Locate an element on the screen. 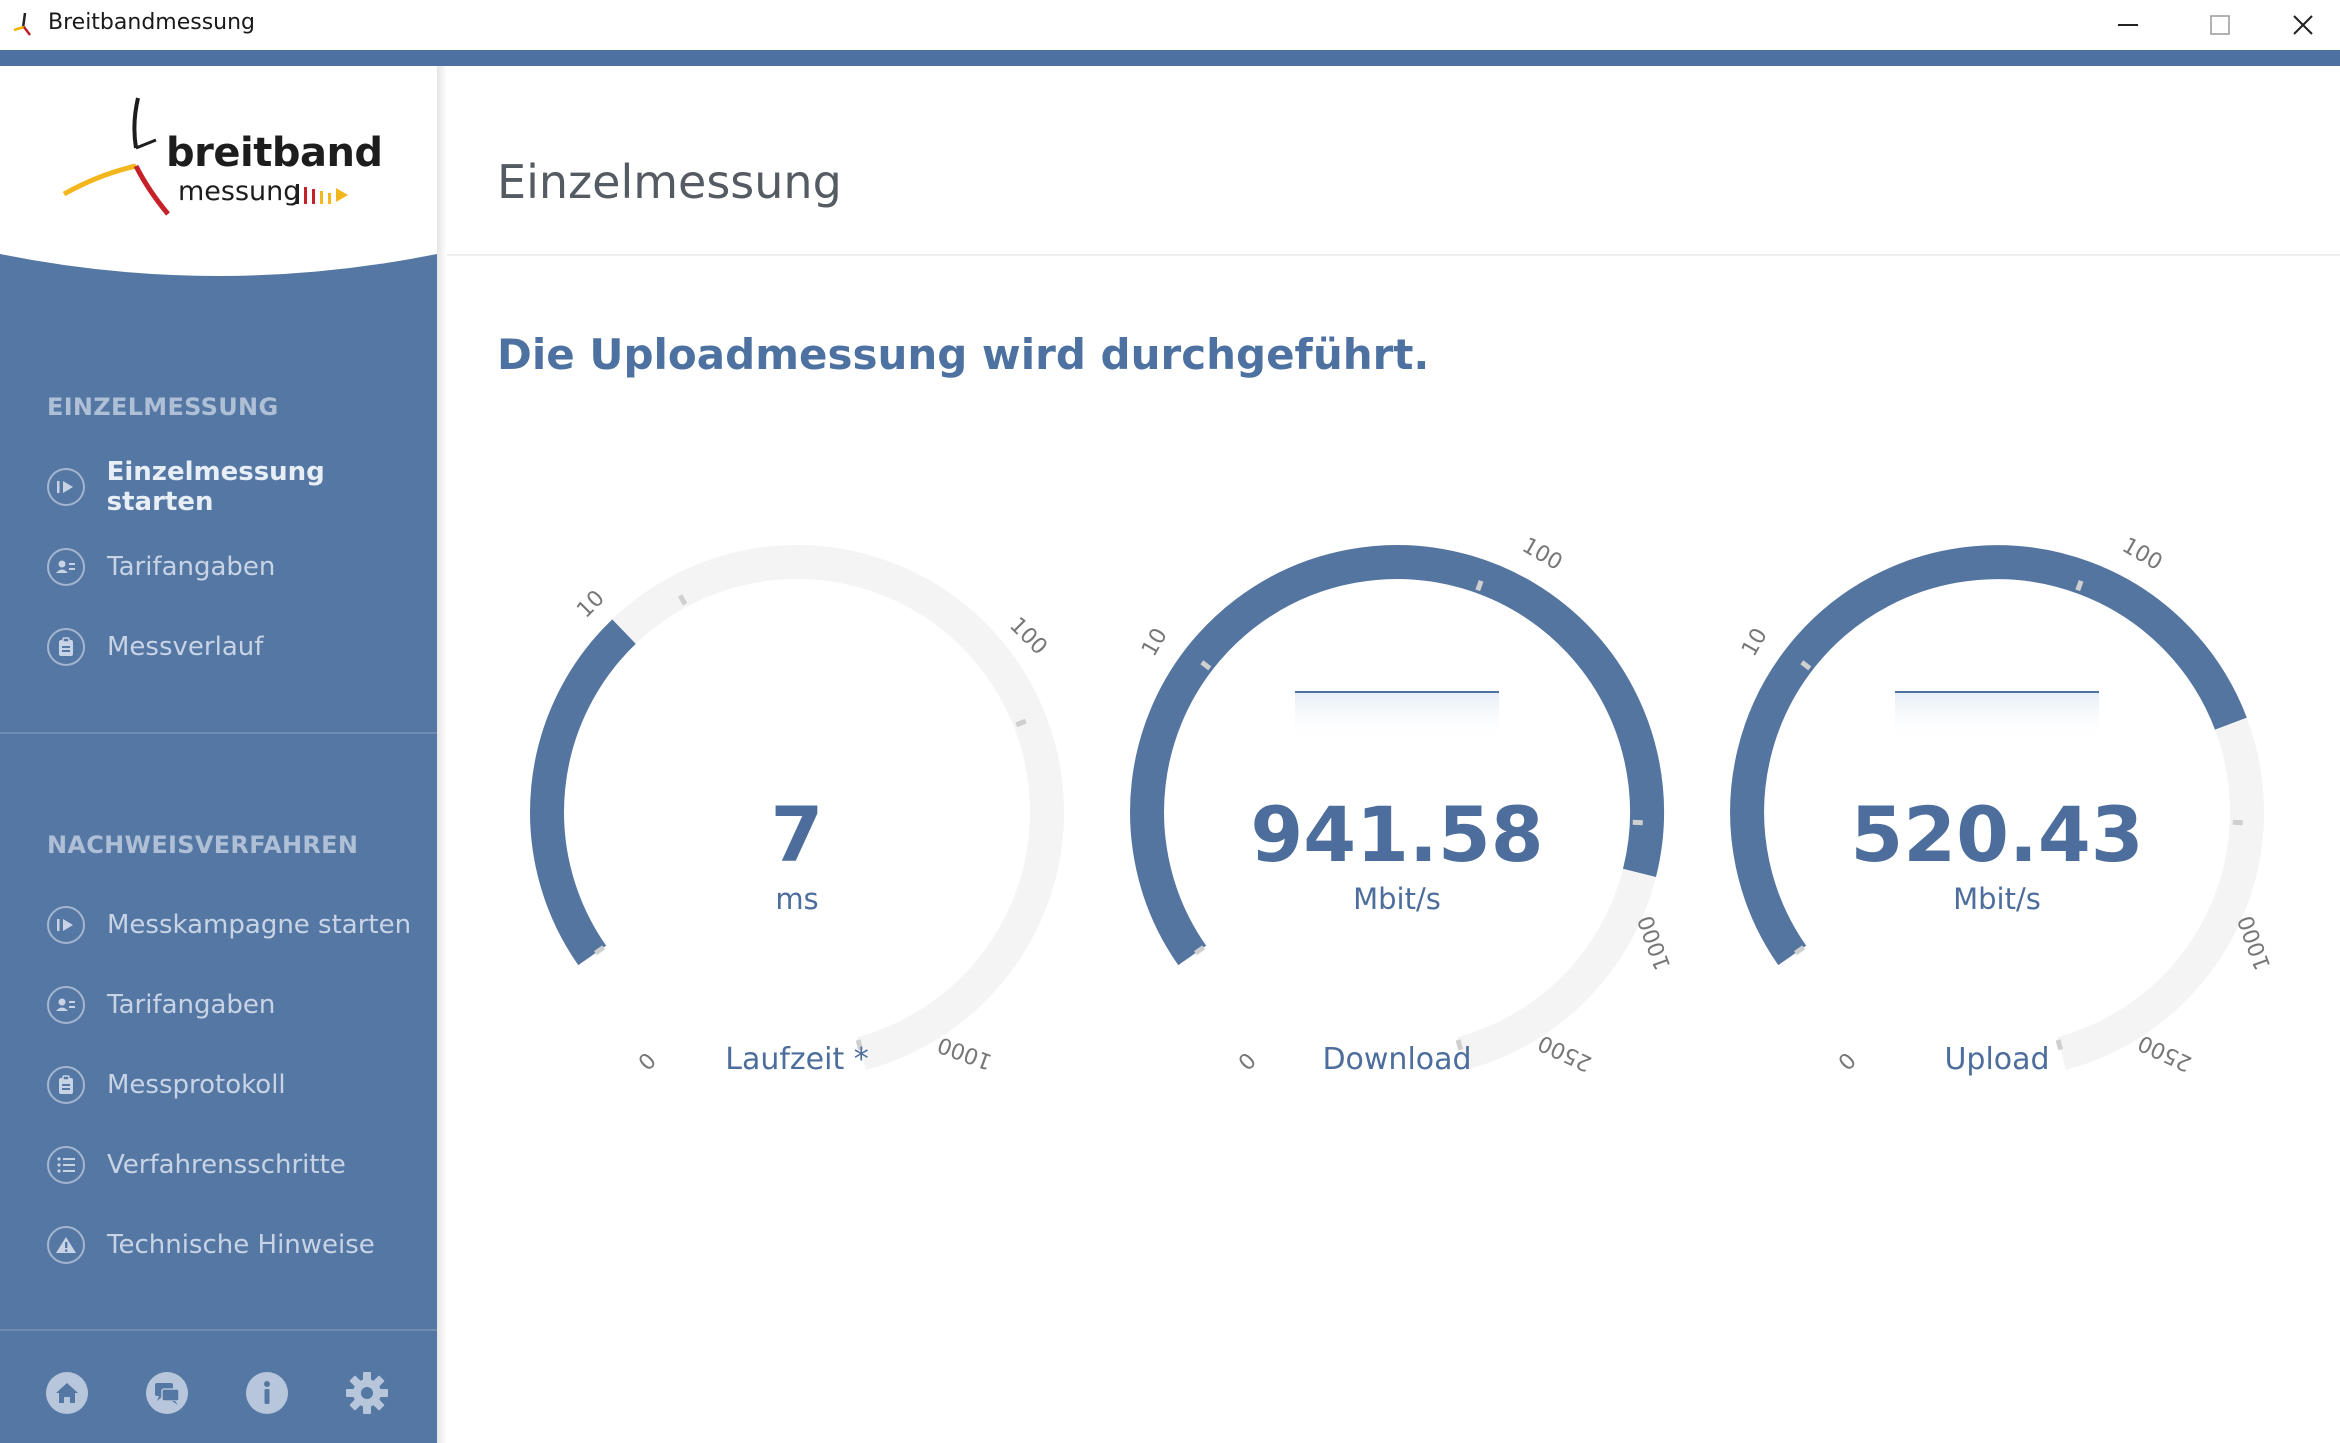 Image resolution: width=2340 pixels, height=1443 pixels. nav-item-verfahrensschritte: Verfahrensschritte is located at coordinates (196, 1165).